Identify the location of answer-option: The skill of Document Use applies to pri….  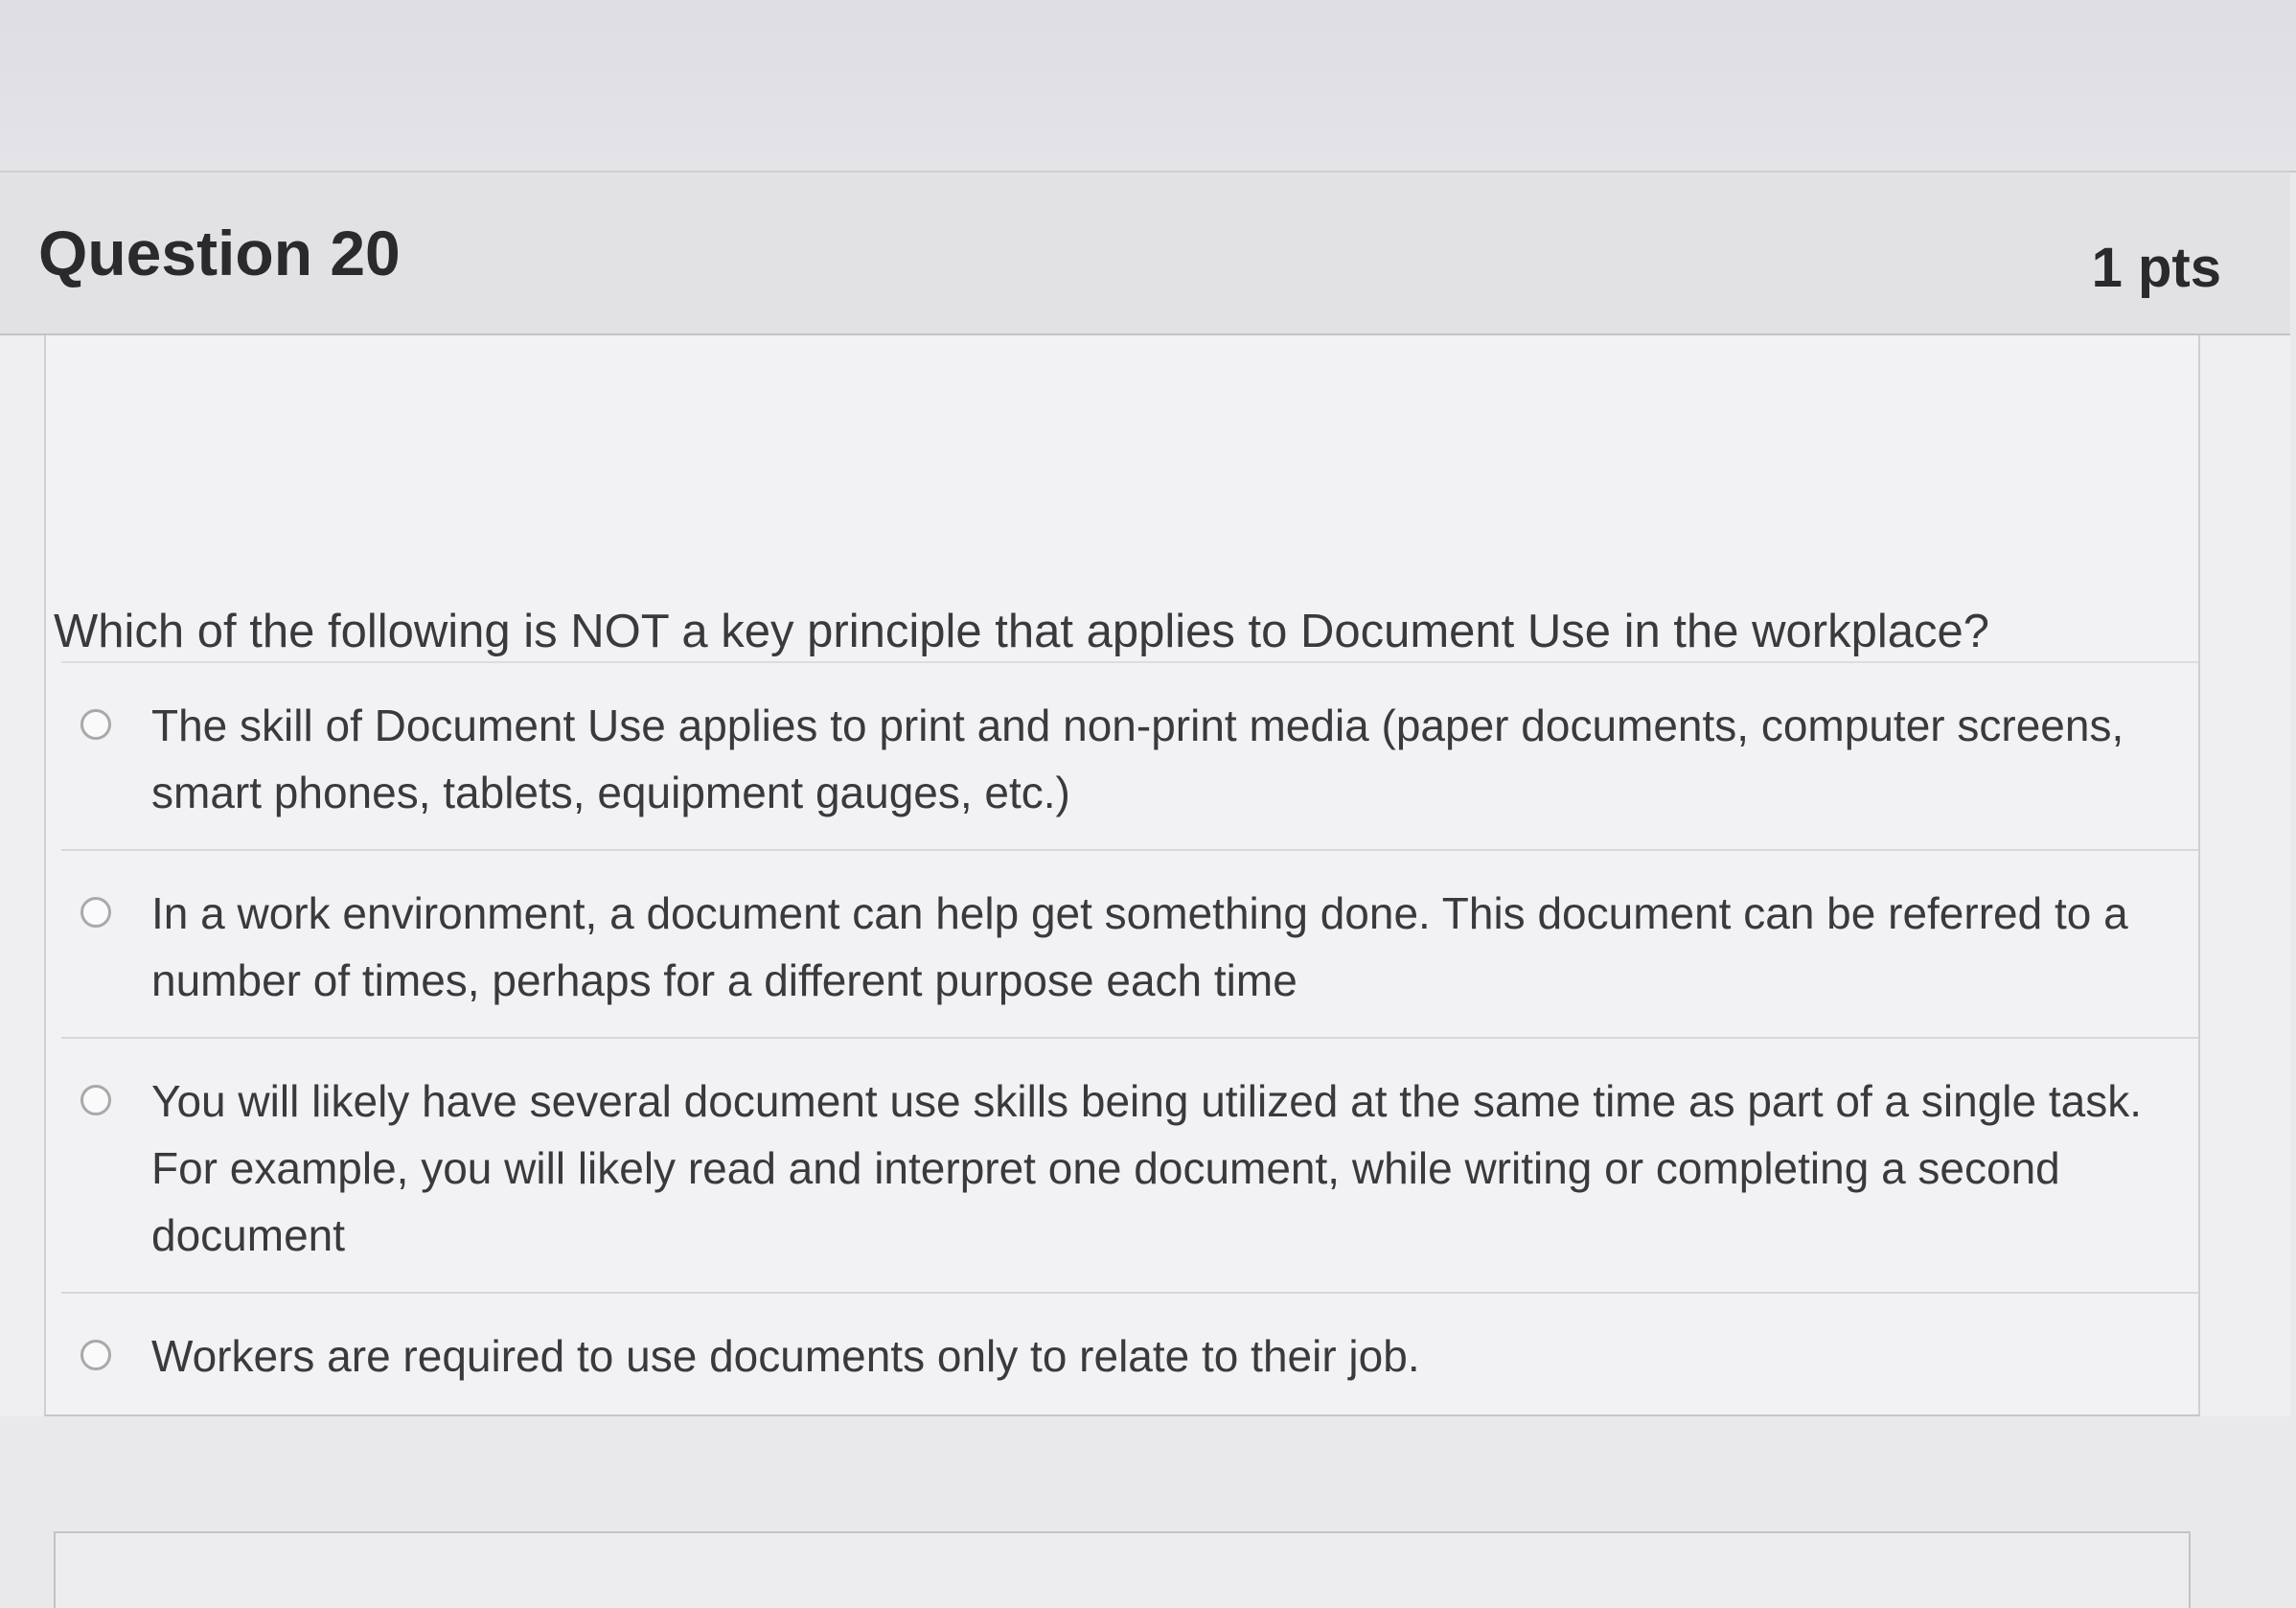
(1129, 755).